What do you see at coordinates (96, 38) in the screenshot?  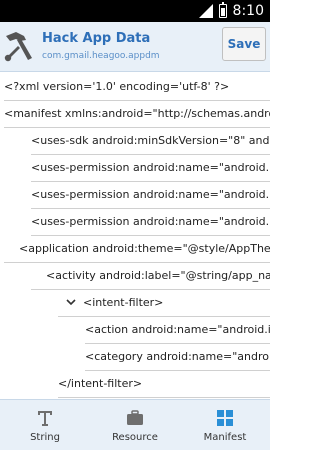 I see `app-title: Hack App Data` at bounding box center [96, 38].